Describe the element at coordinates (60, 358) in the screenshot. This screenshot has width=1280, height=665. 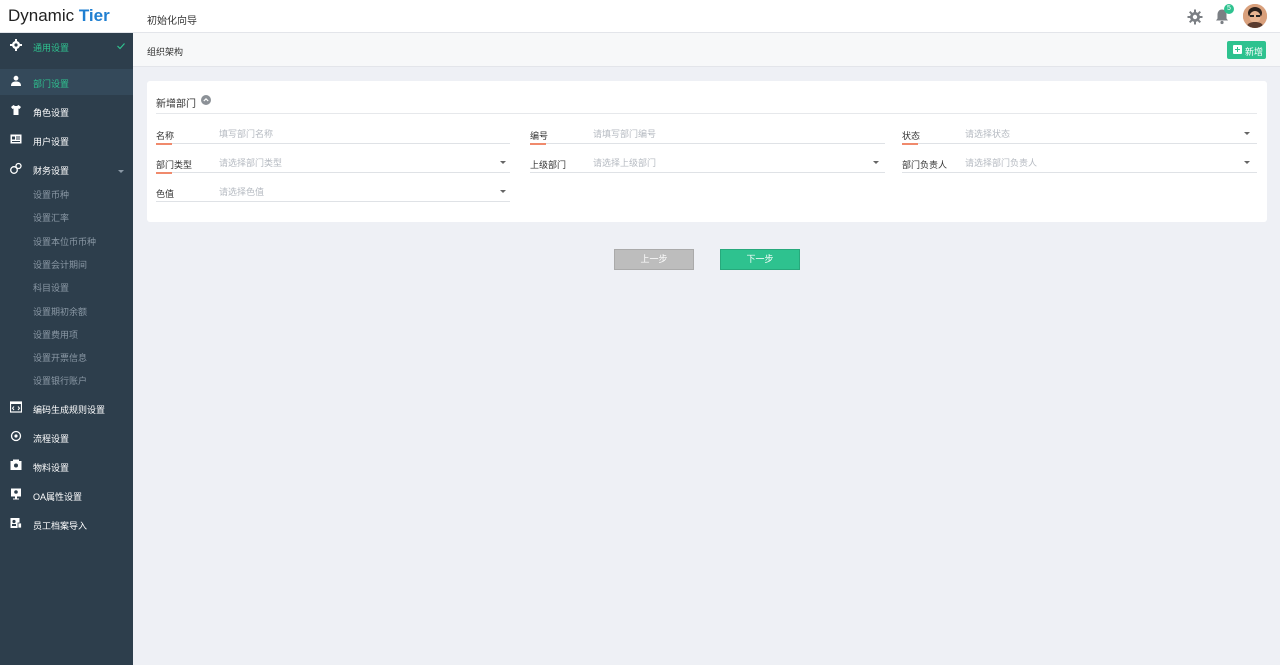
I see `sidebar-subitem-label: 设置开票信息` at that location.